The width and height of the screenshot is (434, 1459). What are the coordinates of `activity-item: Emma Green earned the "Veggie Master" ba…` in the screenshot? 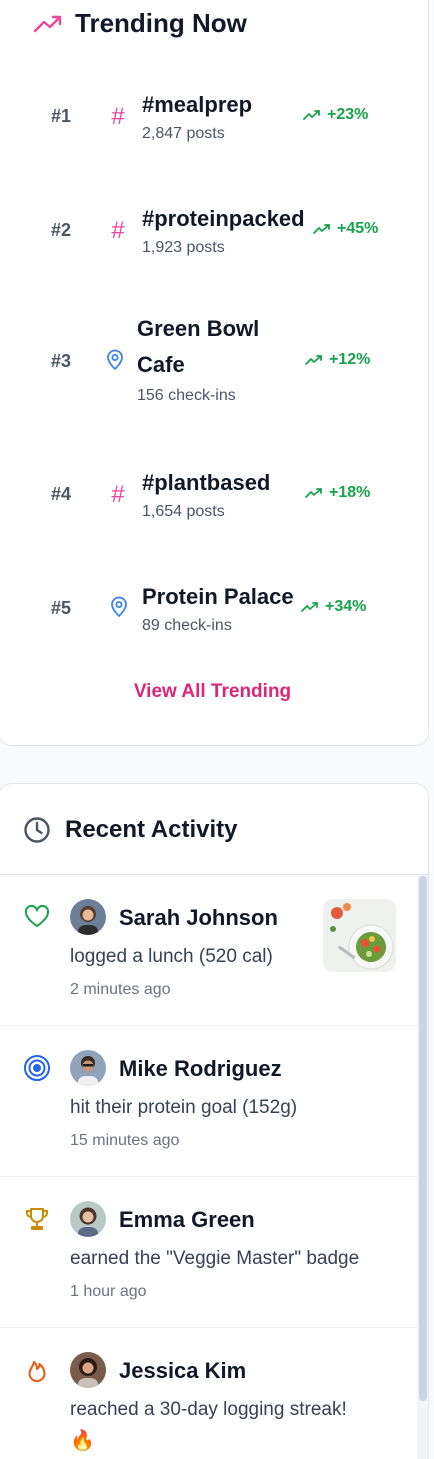 It's located at (208, 1252).